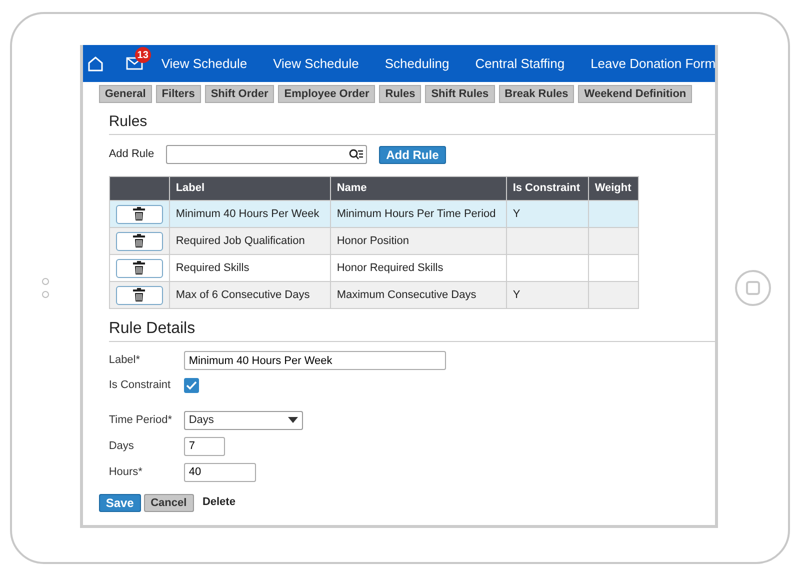 Image resolution: width=800 pixels, height=578 pixels. I want to click on table-cell: Honor Required Skills, so click(418, 268).